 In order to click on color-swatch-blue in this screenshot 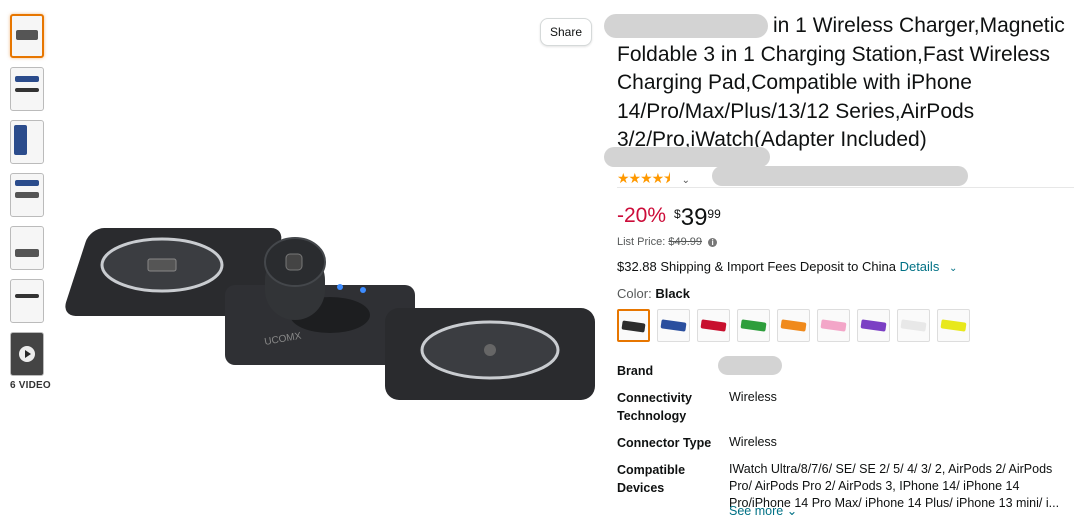, I will do `click(673, 325)`.